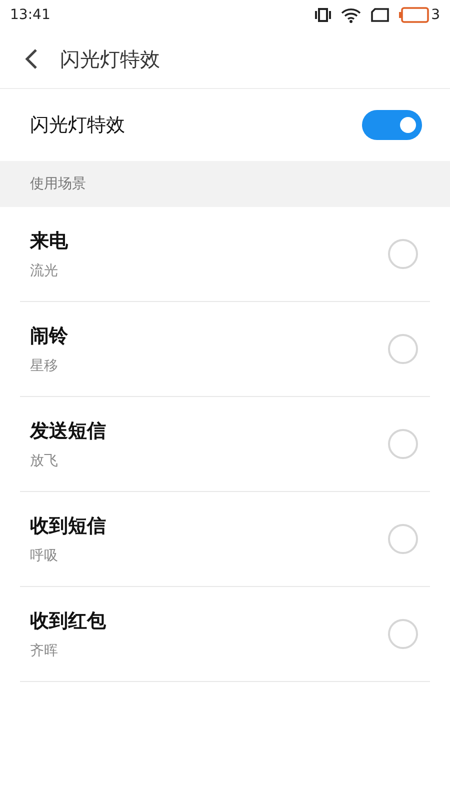  I want to click on status-time: 13:41, so click(30, 15).